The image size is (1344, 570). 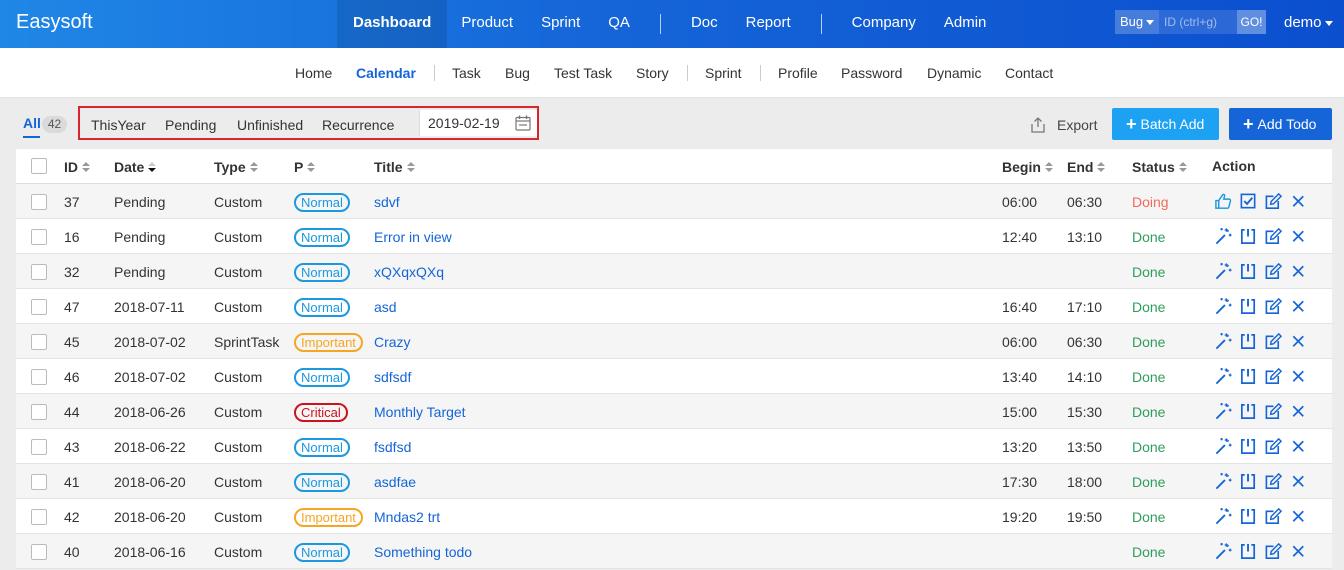 What do you see at coordinates (652, 73) in the screenshot?
I see `subnav-story: Story` at bounding box center [652, 73].